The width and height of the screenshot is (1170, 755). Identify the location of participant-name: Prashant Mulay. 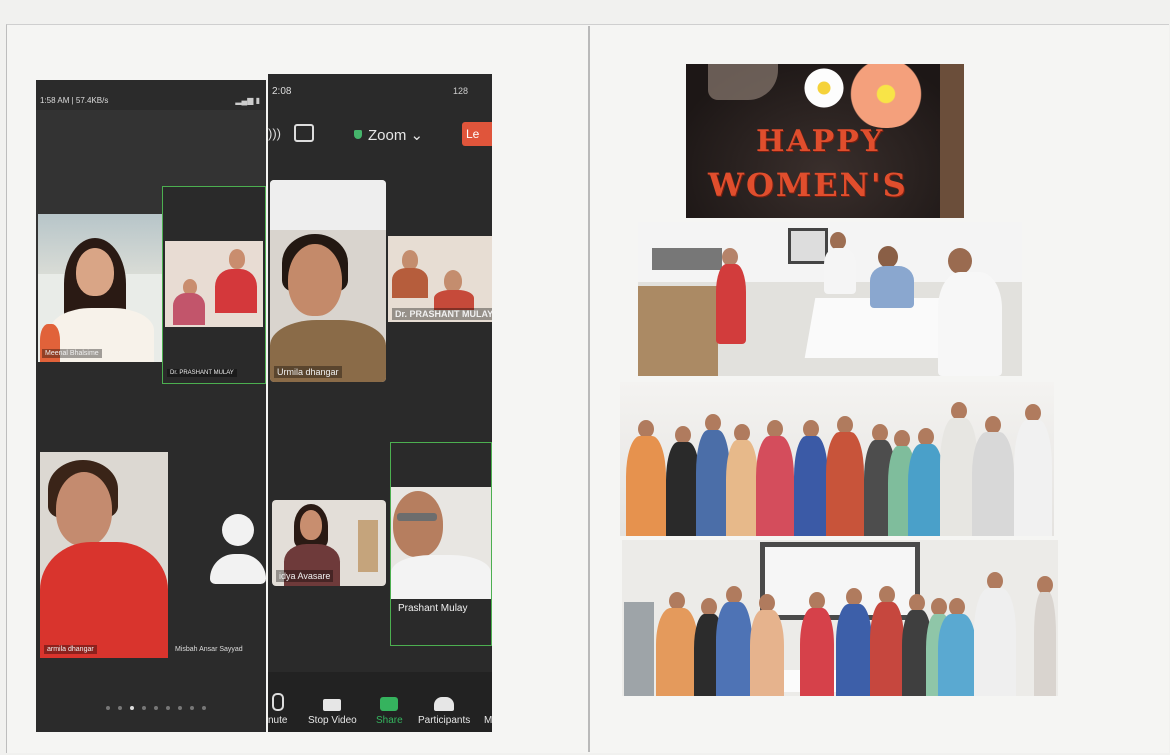
(433, 608).